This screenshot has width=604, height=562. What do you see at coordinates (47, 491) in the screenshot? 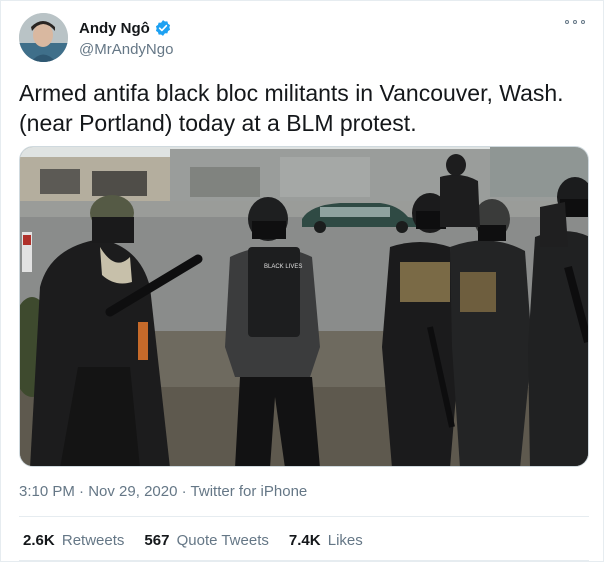
I see `tweet-time: 3:10 PM` at bounding box center [47, 491].